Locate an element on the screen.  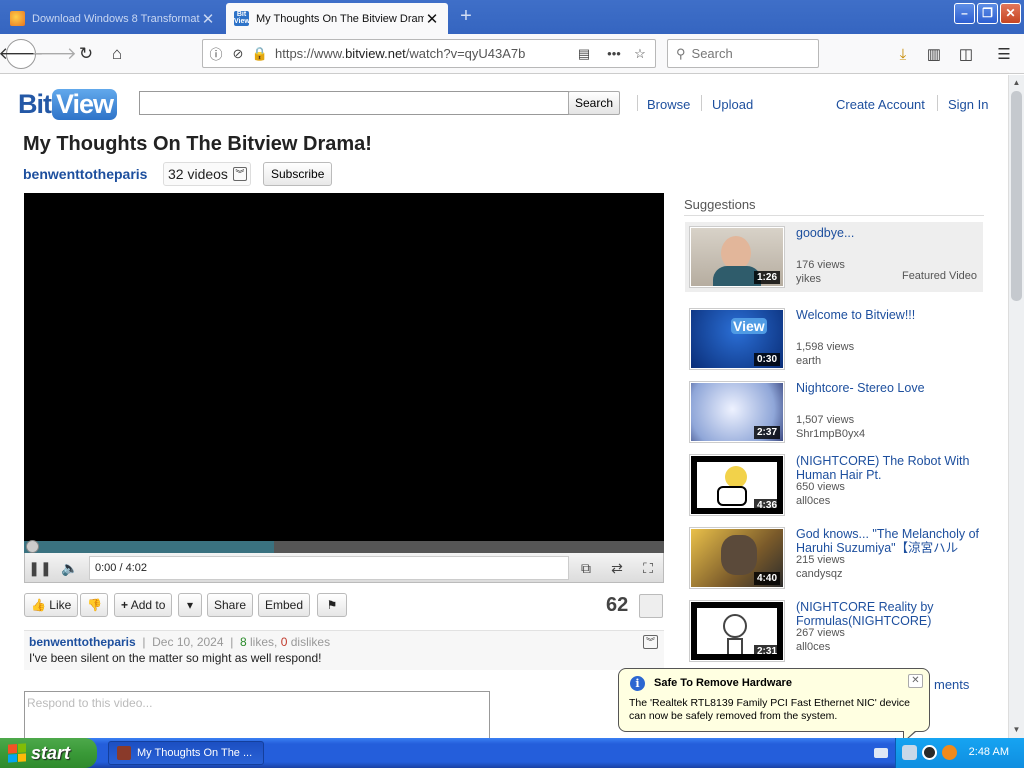
uploader-link: benwenttotheparis is located at coordinates (85, 174).